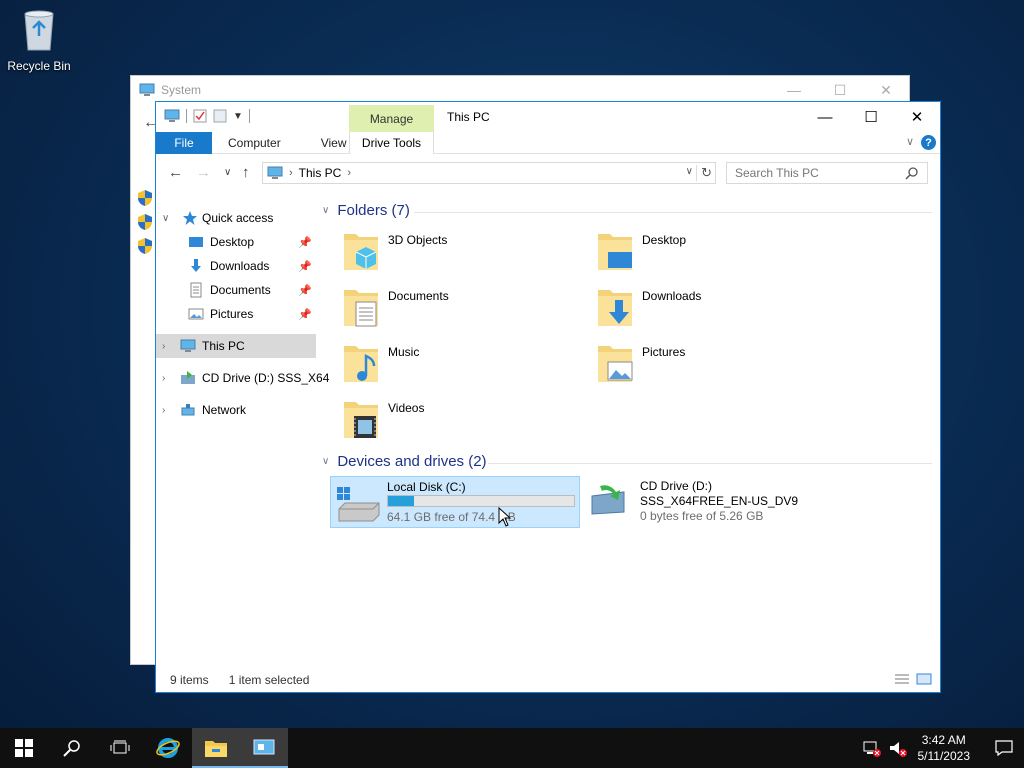 This screenshot has width=1024, height=768. Describe the element at coordinates (361, 364) in the screenshot. I see `music-folder-icon` at that location.